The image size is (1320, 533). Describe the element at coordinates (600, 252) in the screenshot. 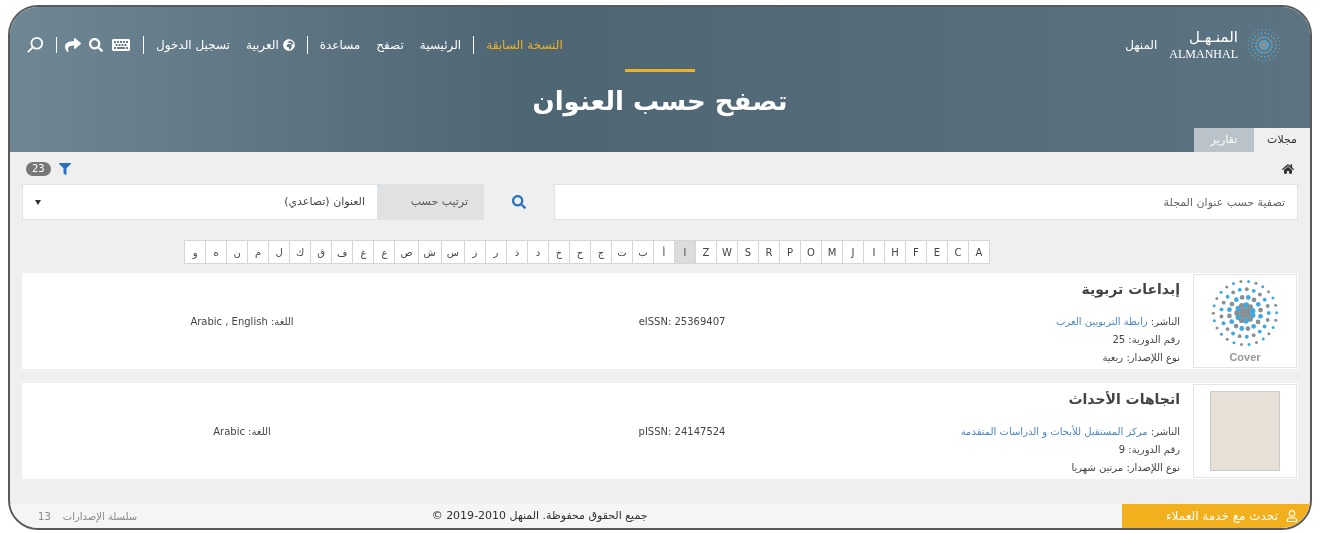

I see `letter-filter: ج` at that location.